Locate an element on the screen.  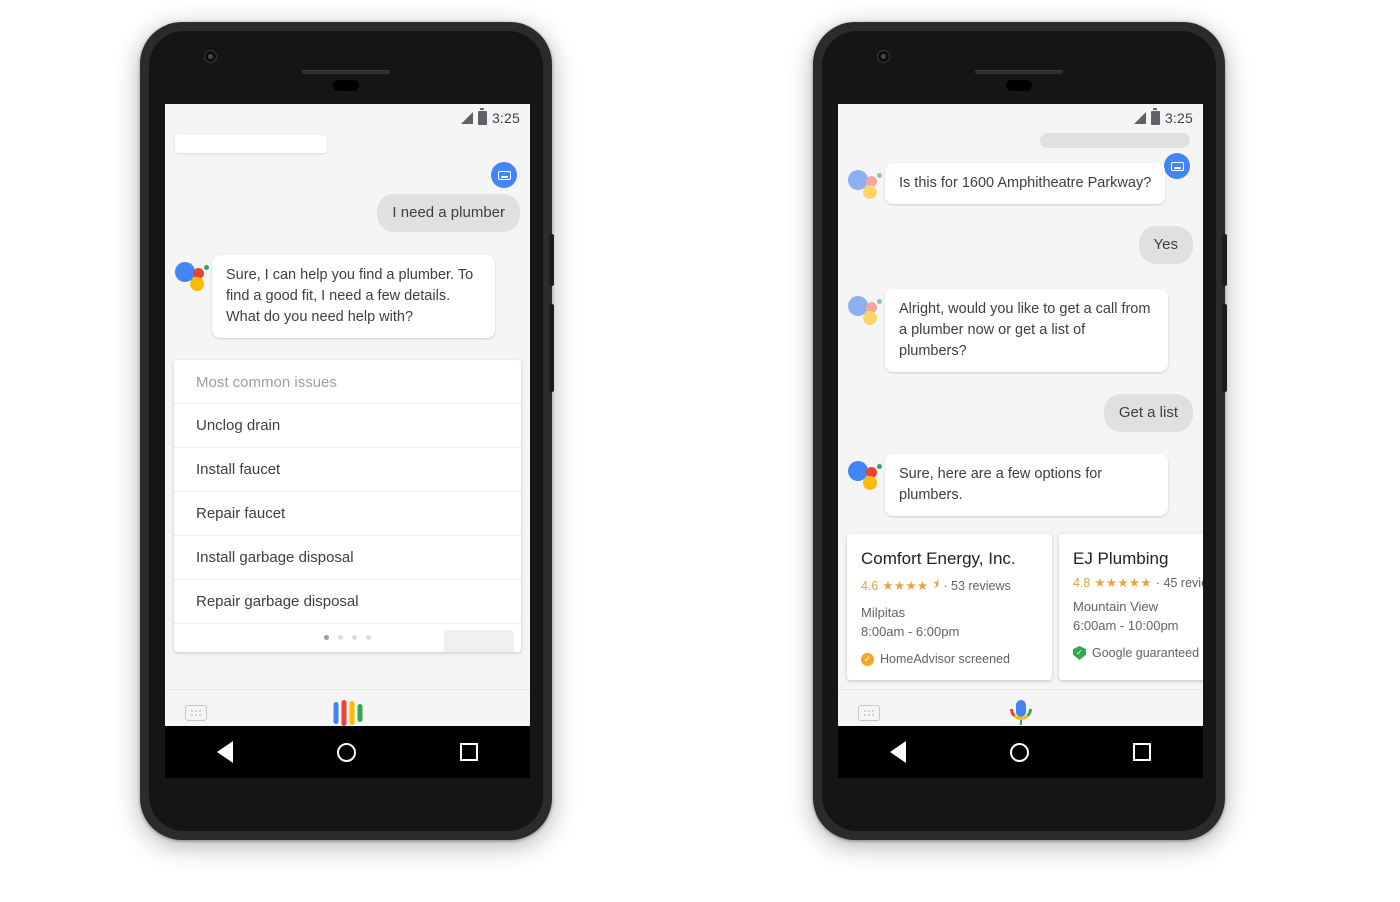
status-bar-right: 3:25 is located at coordinates (1020, 117).